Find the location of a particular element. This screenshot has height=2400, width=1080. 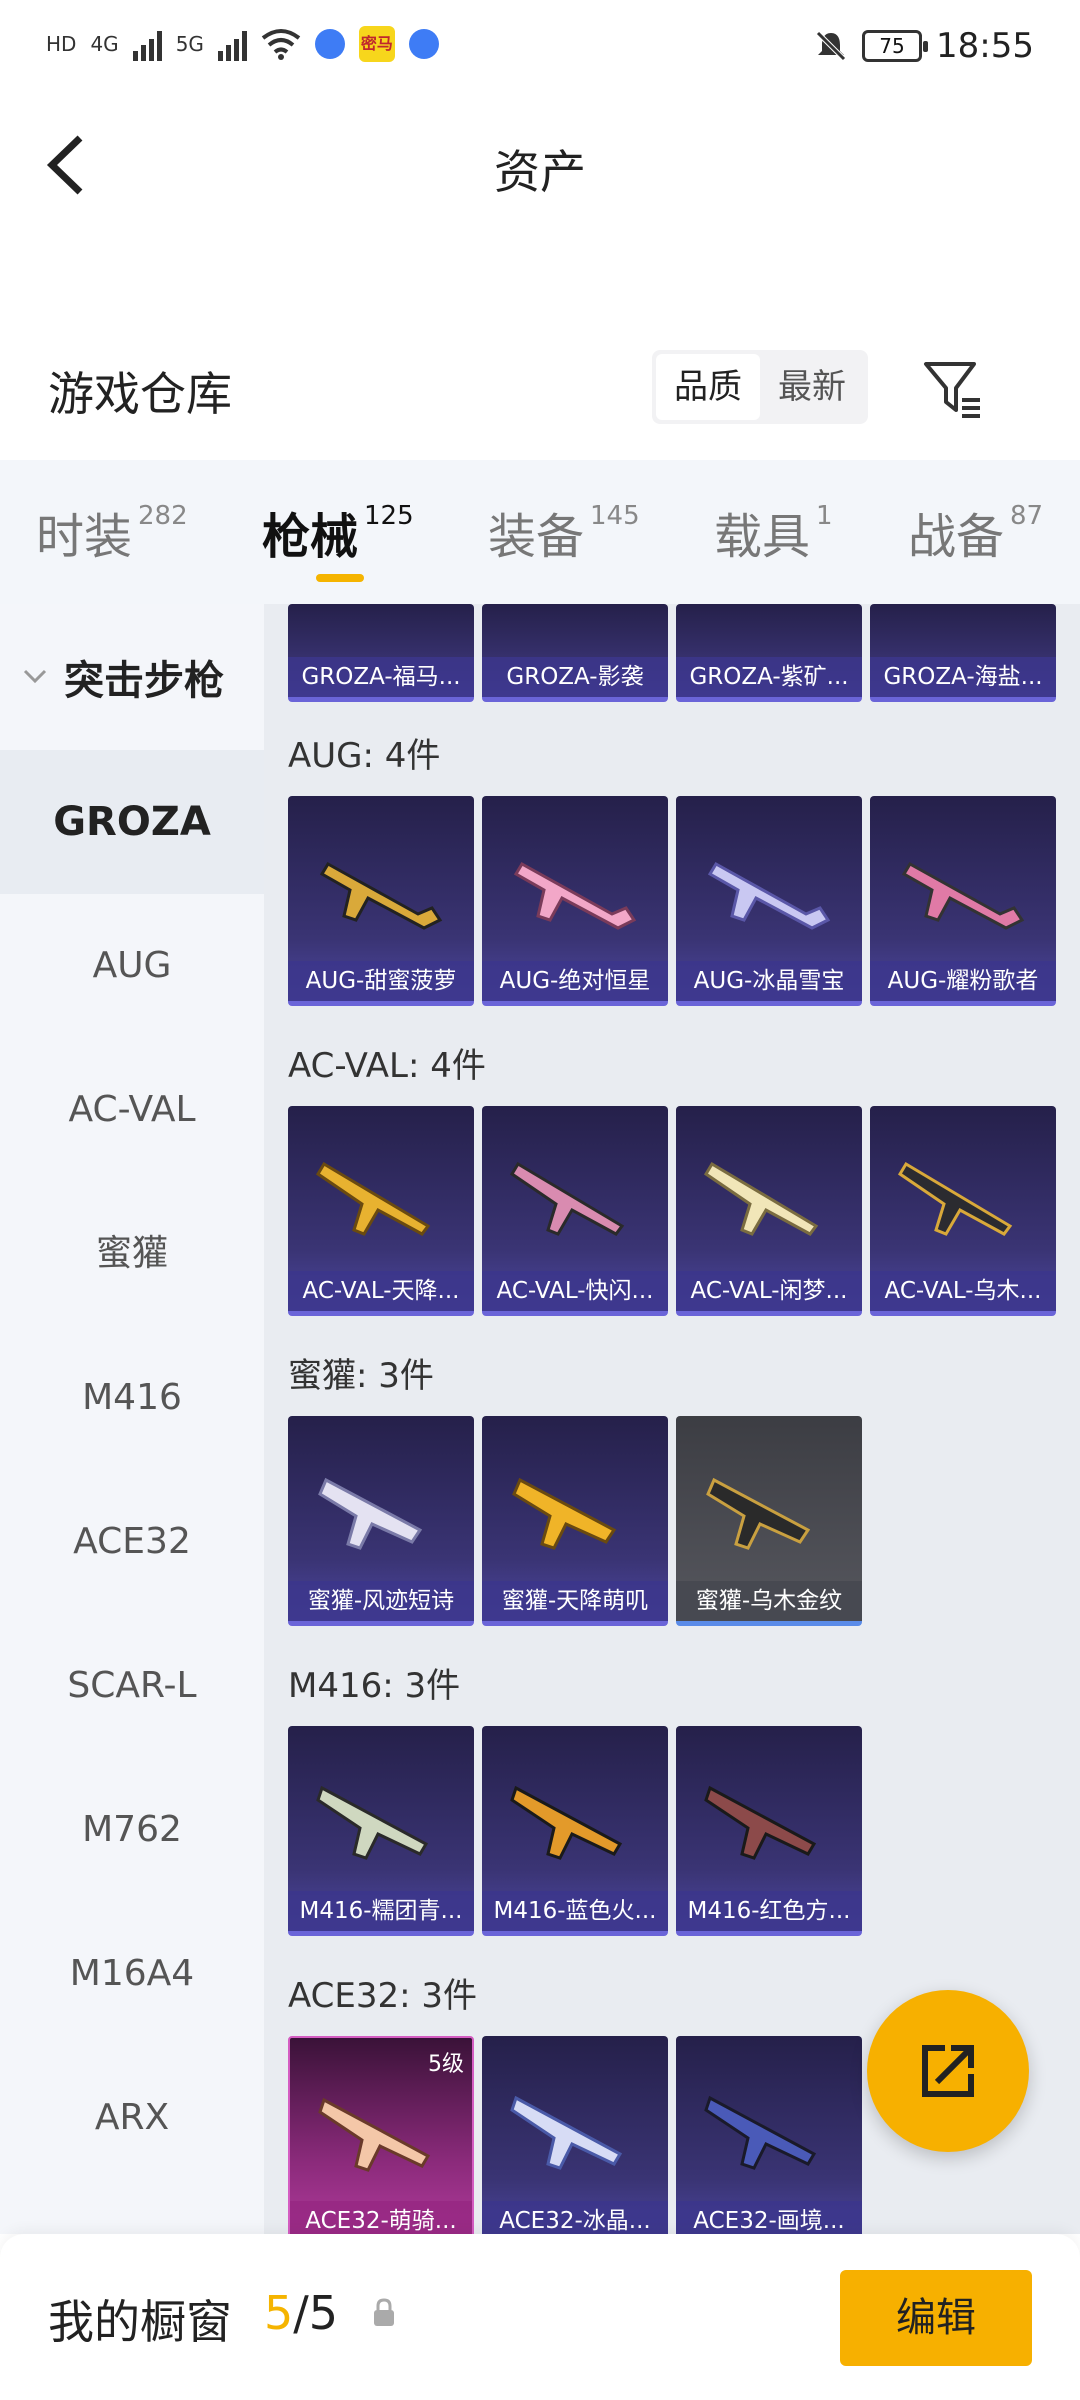

signal-4g-icon is located at coordinates (147, 44).